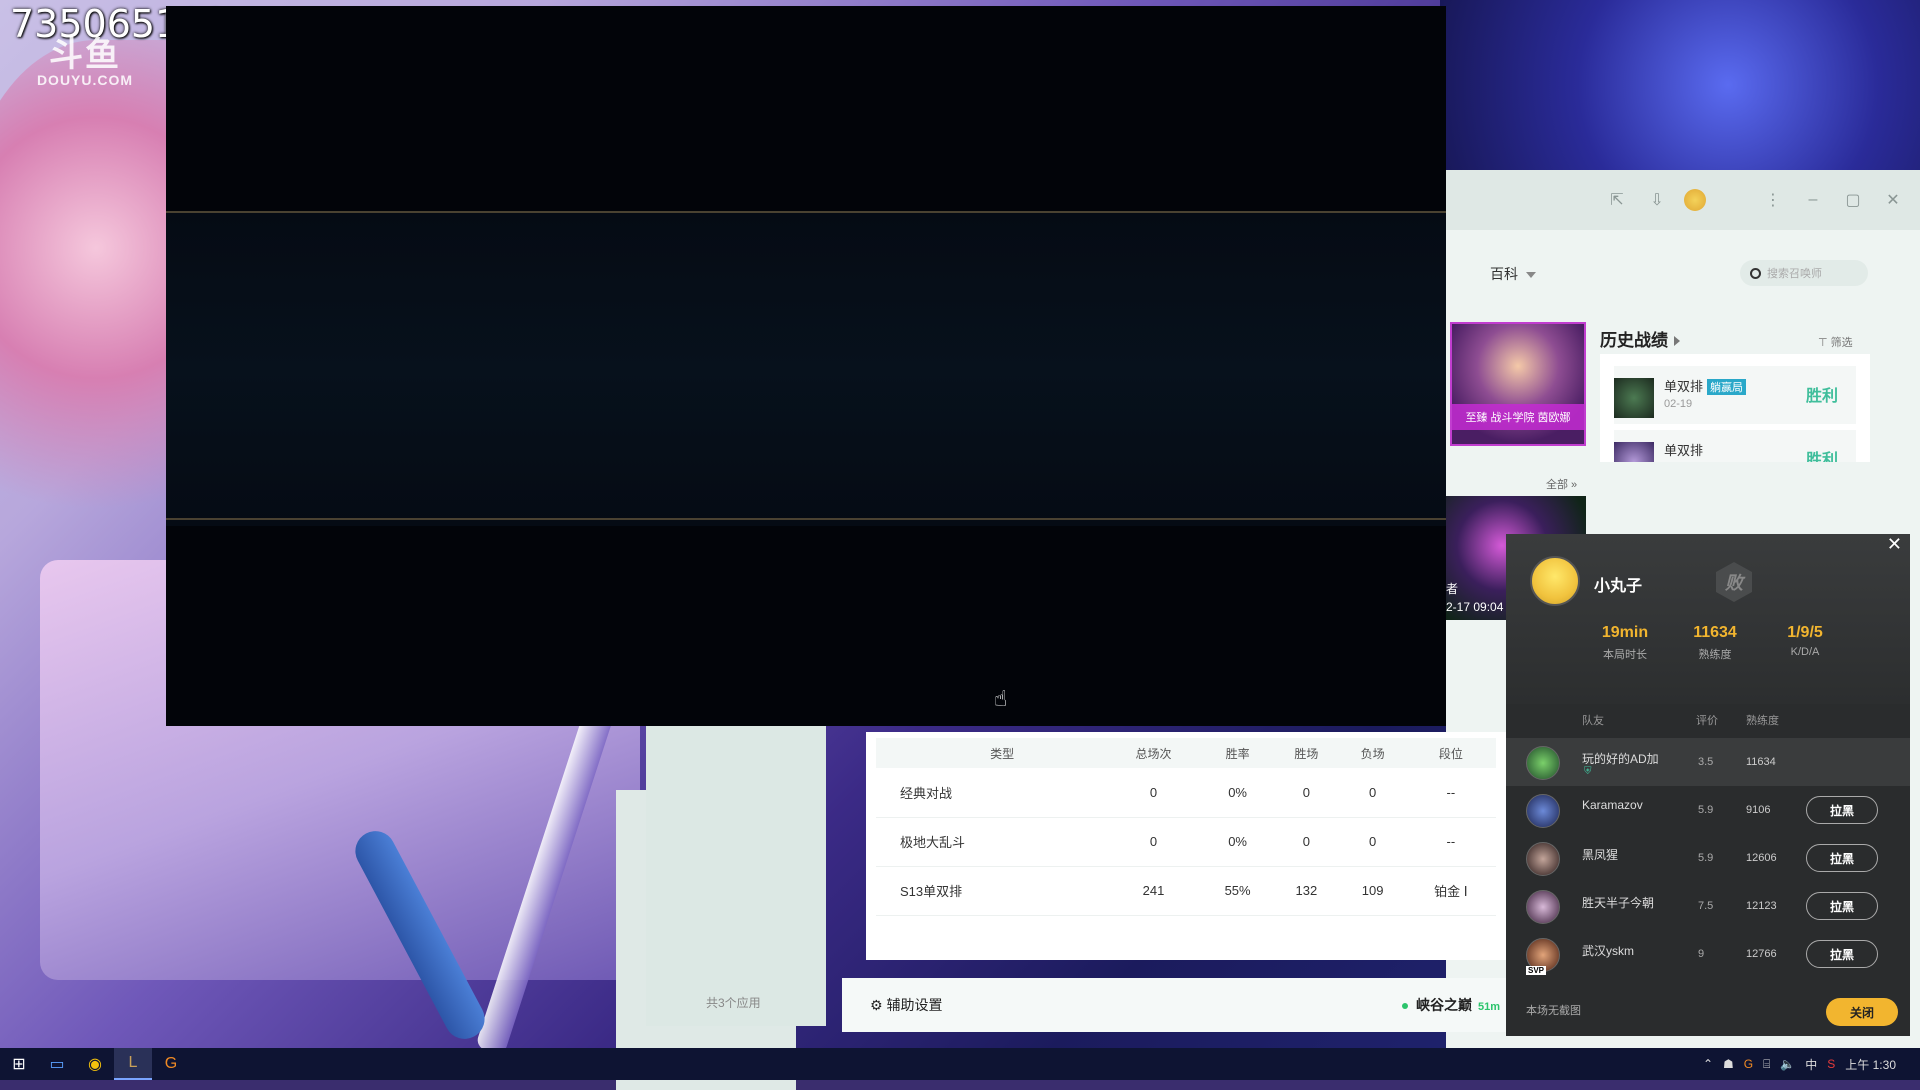 This screenshot has width=1920, height=1090. I want to click on summoner-search-input: 搜索召唤师, so click(1804, 273).